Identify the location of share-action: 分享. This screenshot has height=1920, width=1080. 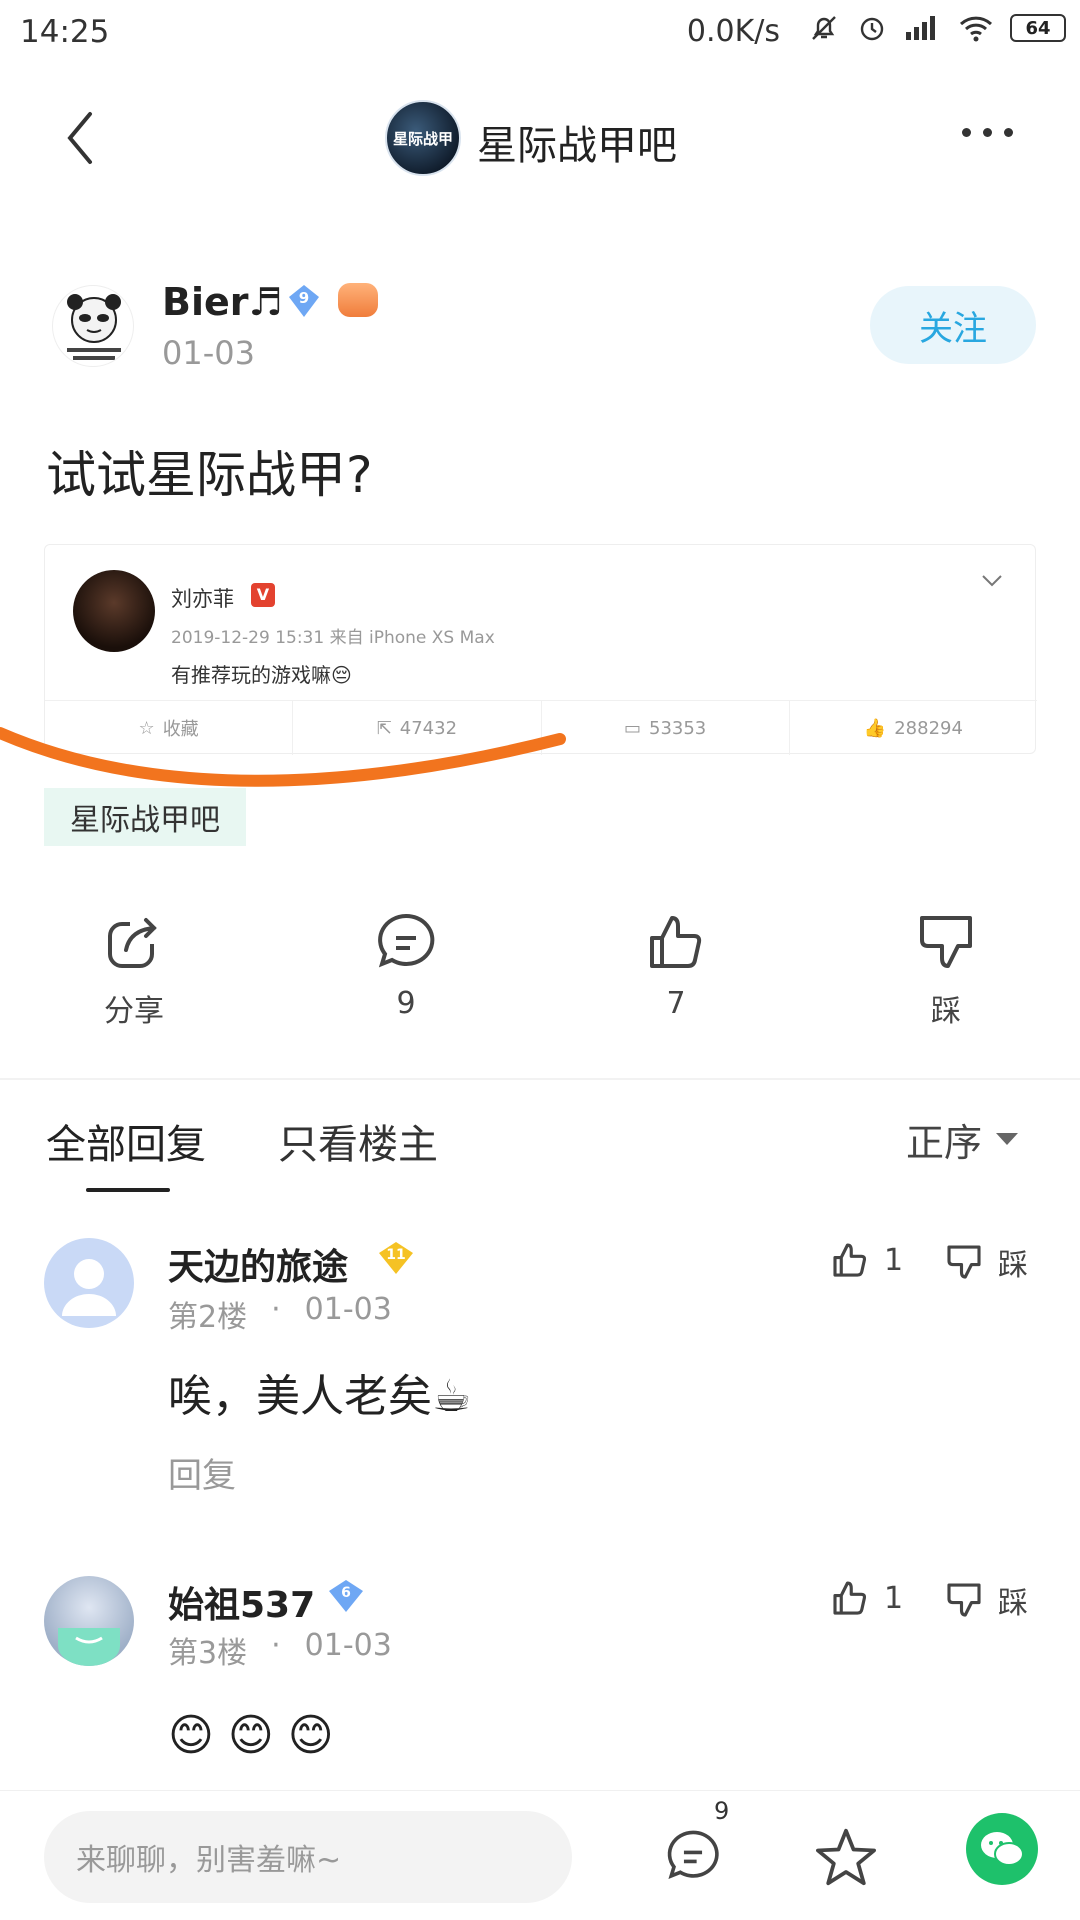
(134, 970).